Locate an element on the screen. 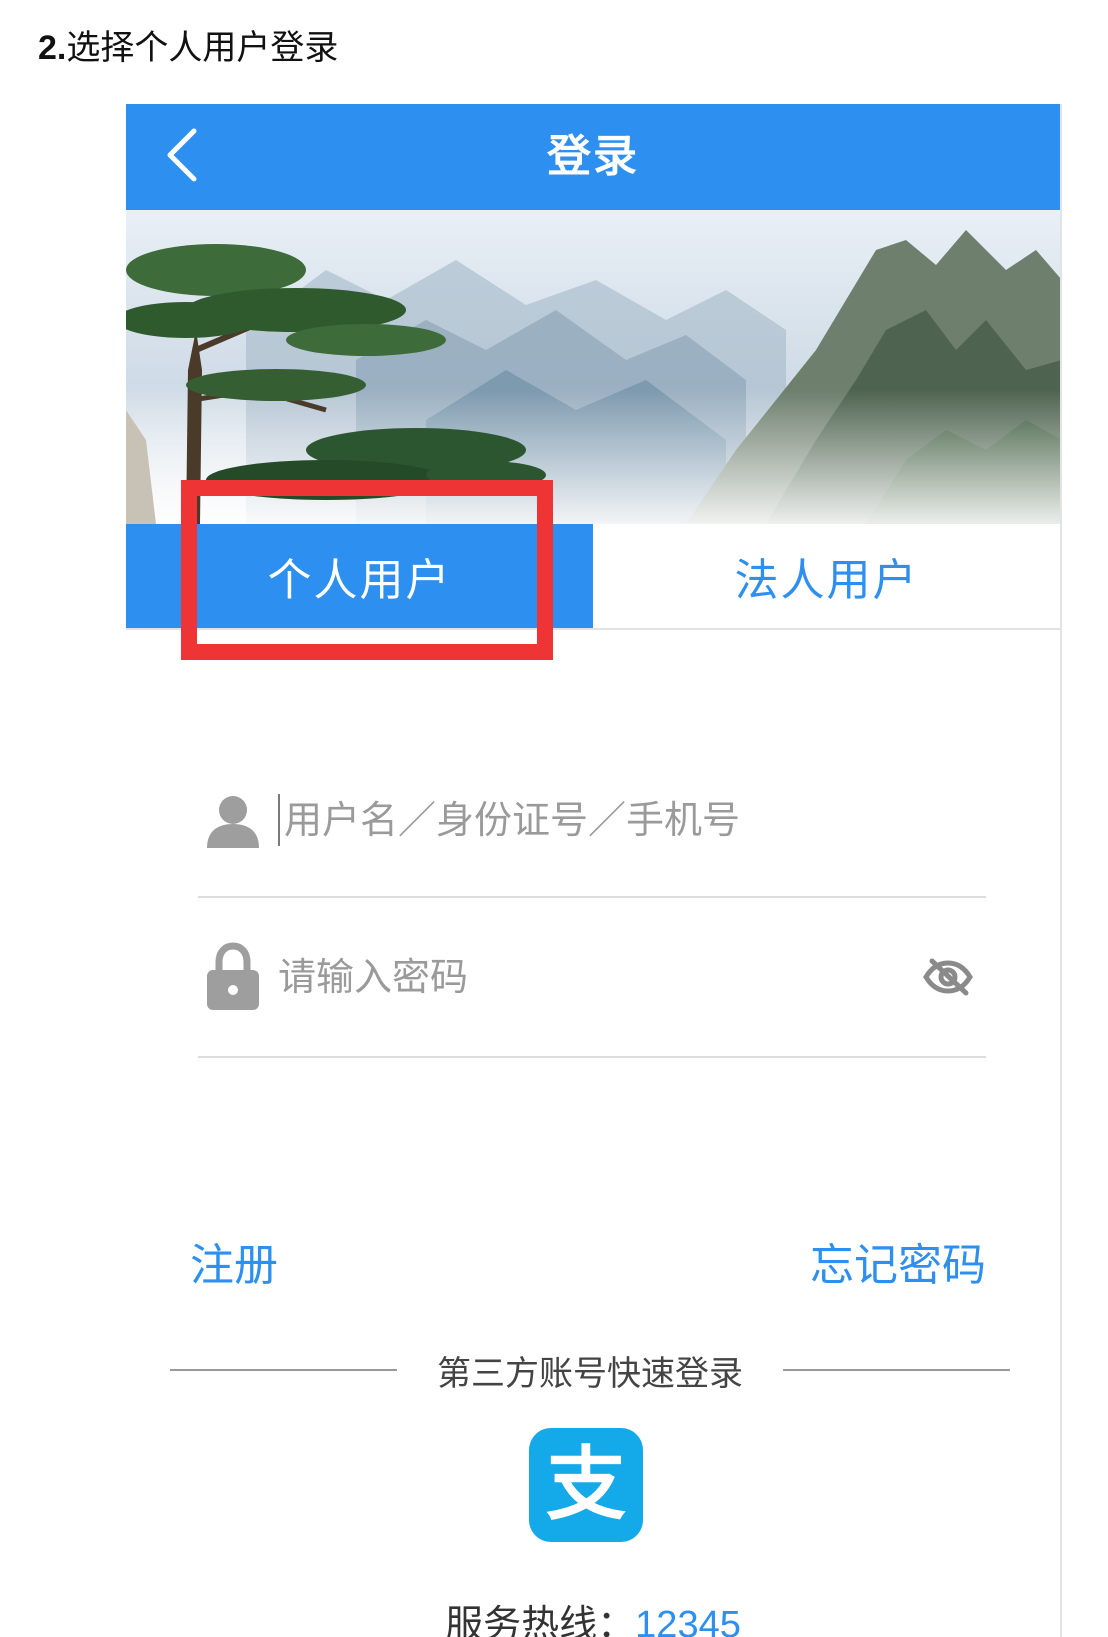 The image size is (1108, 1637). third-party-label: 第三方账号快速登录 is located at coordinates (590, 1373).